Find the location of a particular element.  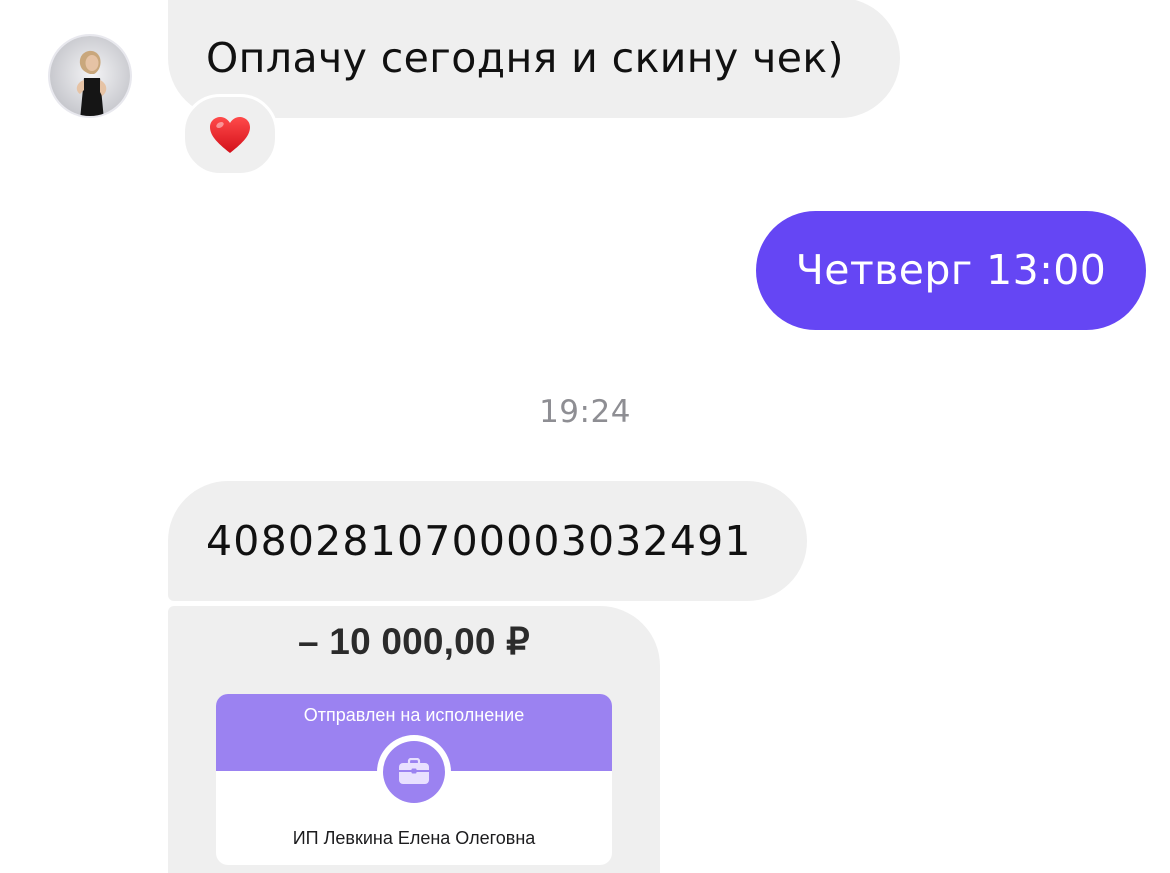

outgoing-message: Четверг 13:00 is located at coordinates (951, 270).